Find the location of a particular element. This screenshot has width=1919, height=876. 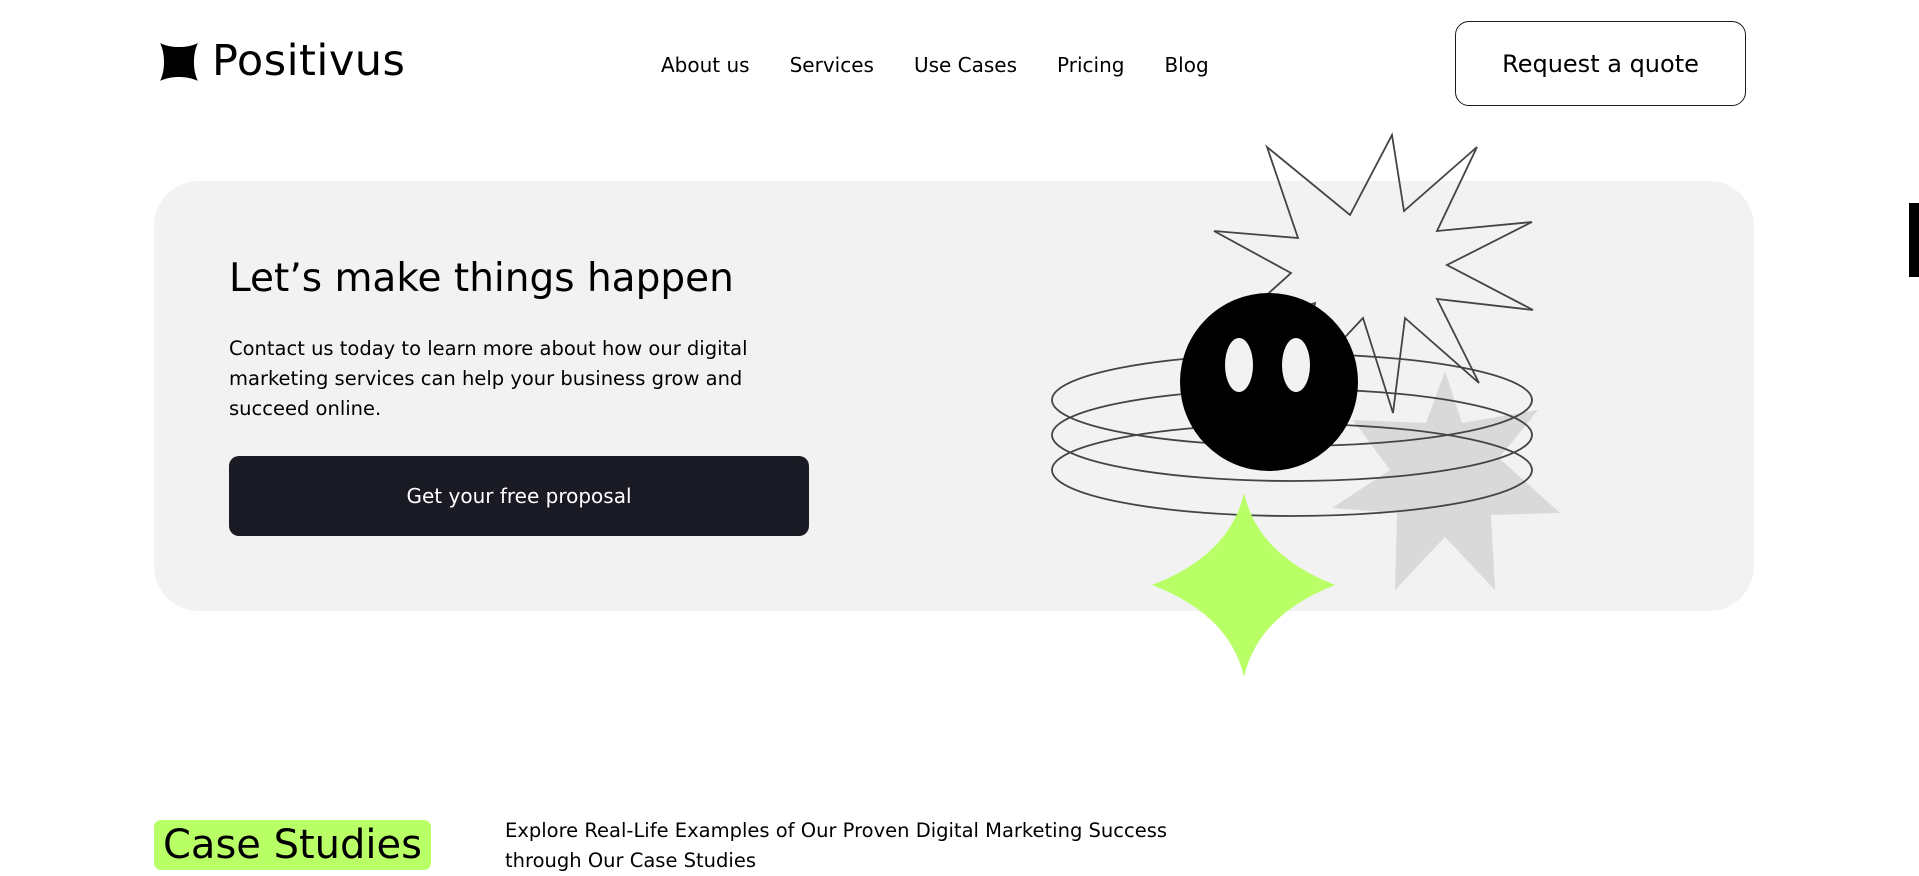

brand-name: Positivus is located at coordinates (309, 61).